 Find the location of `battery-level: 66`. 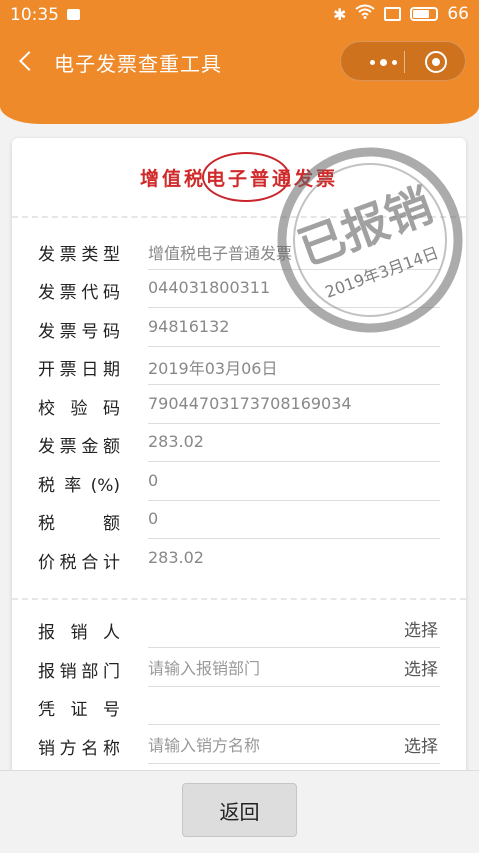

battery-level: 66 is located at coordinates (458, 14).